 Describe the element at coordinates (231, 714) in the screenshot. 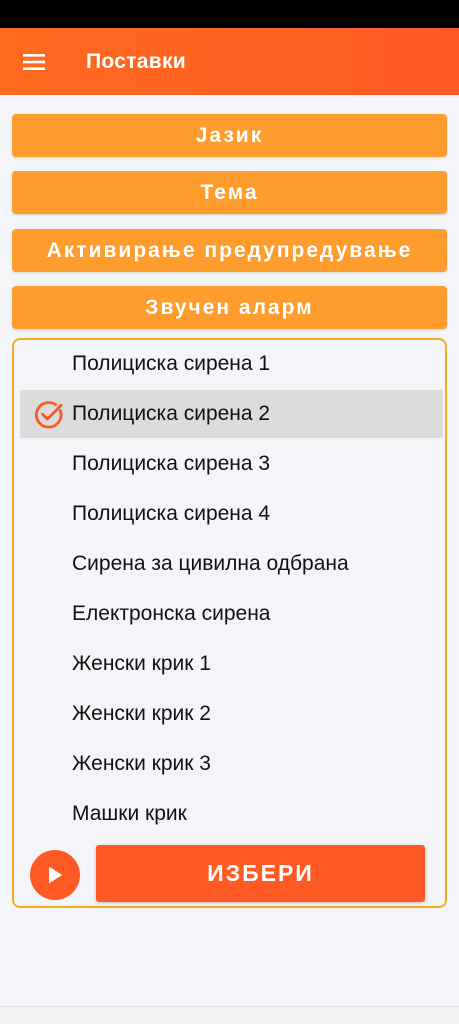

I see `sound-item: Женски крик 2` at that location.